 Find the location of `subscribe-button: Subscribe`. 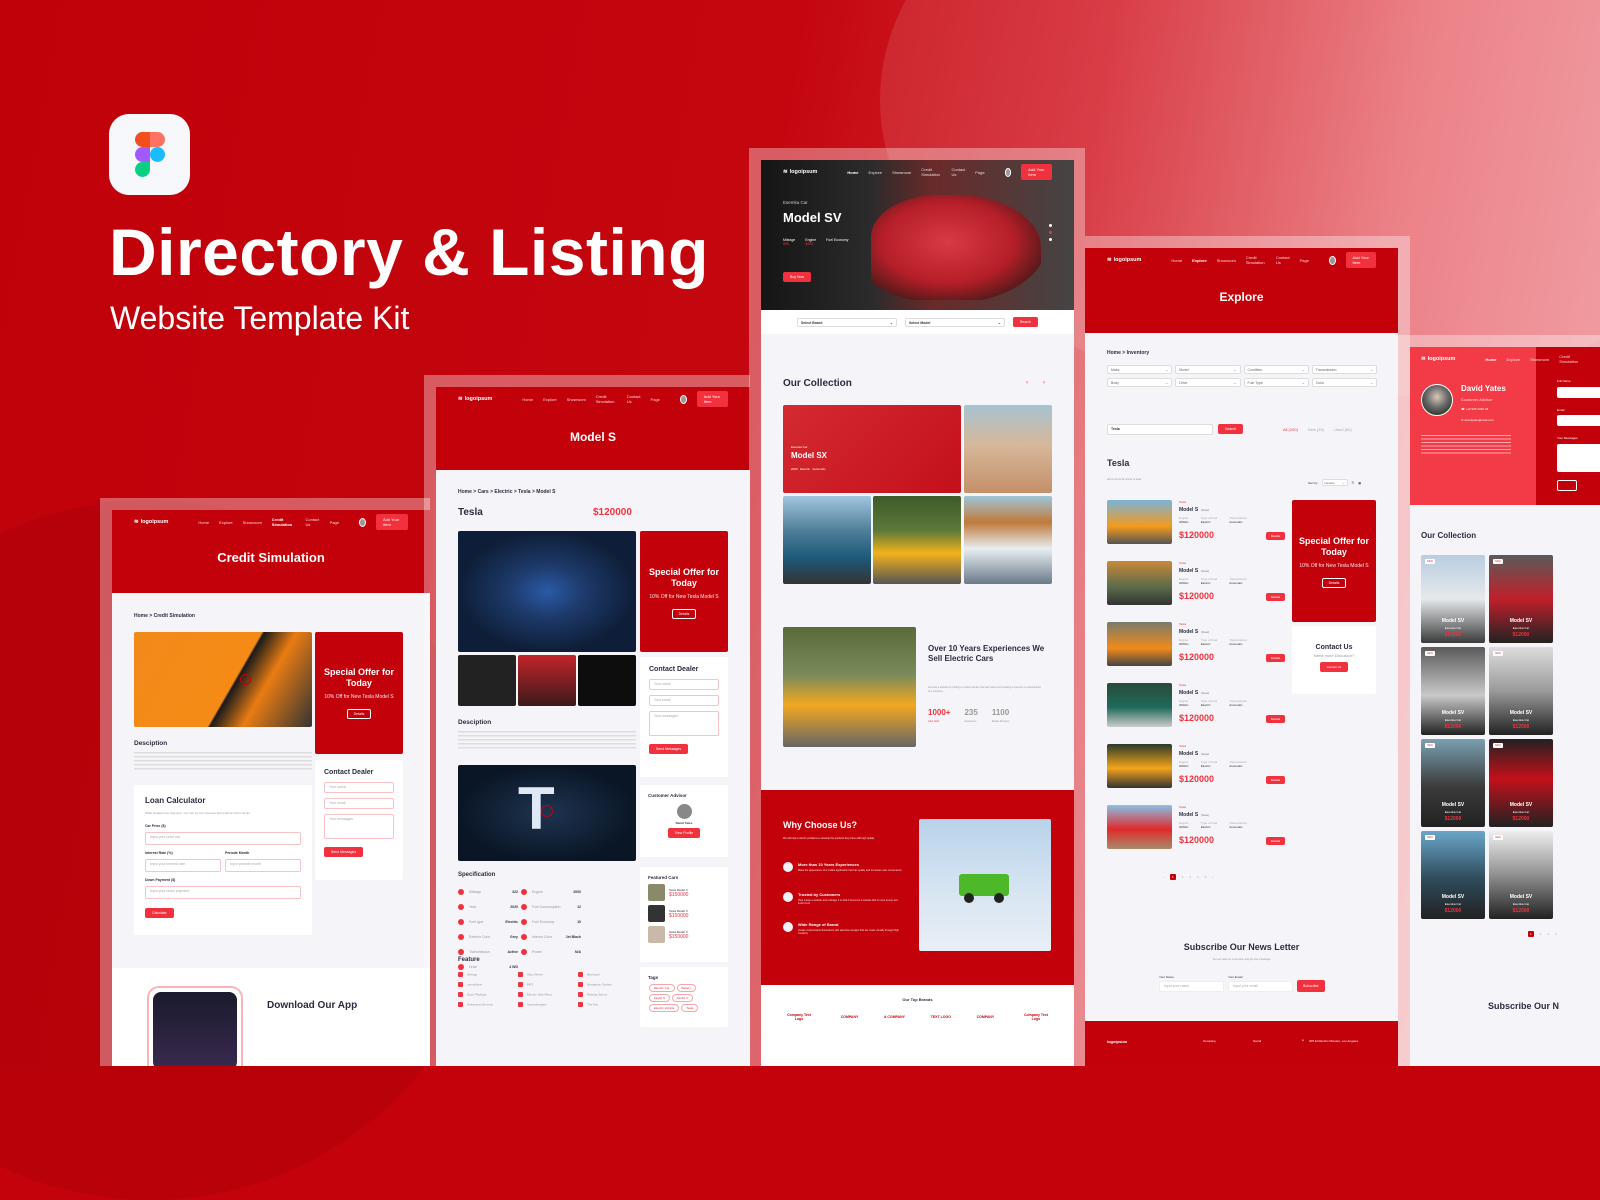

subscribe-button: Subscribe is located at coordinates (1311, 986).